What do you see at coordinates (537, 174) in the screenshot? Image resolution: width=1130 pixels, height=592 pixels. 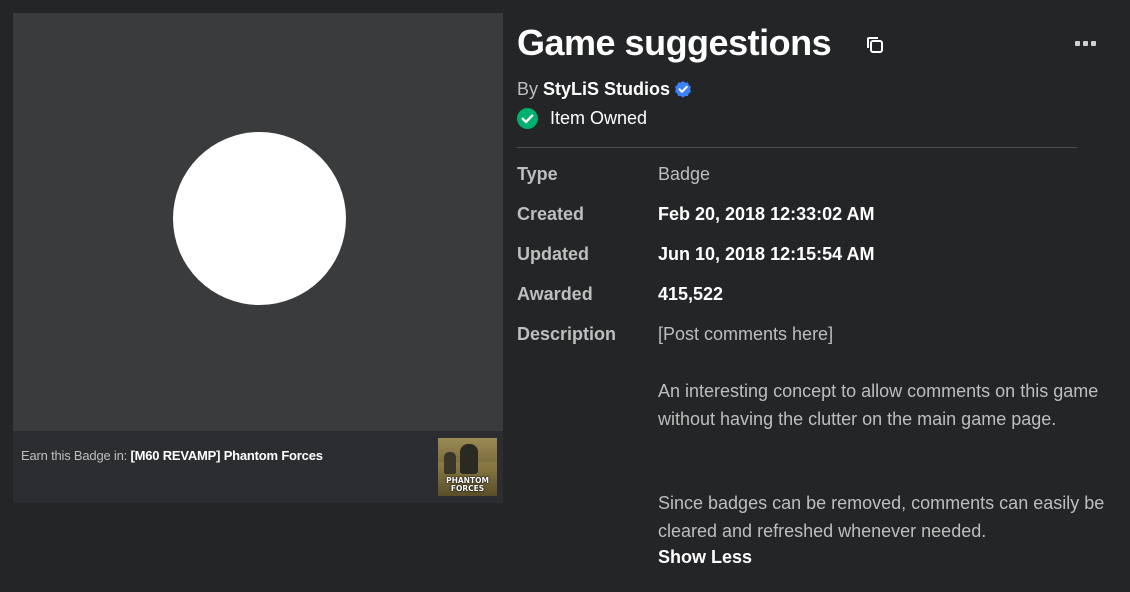 I see `type-label: Type` at bounding box center [537, 174].